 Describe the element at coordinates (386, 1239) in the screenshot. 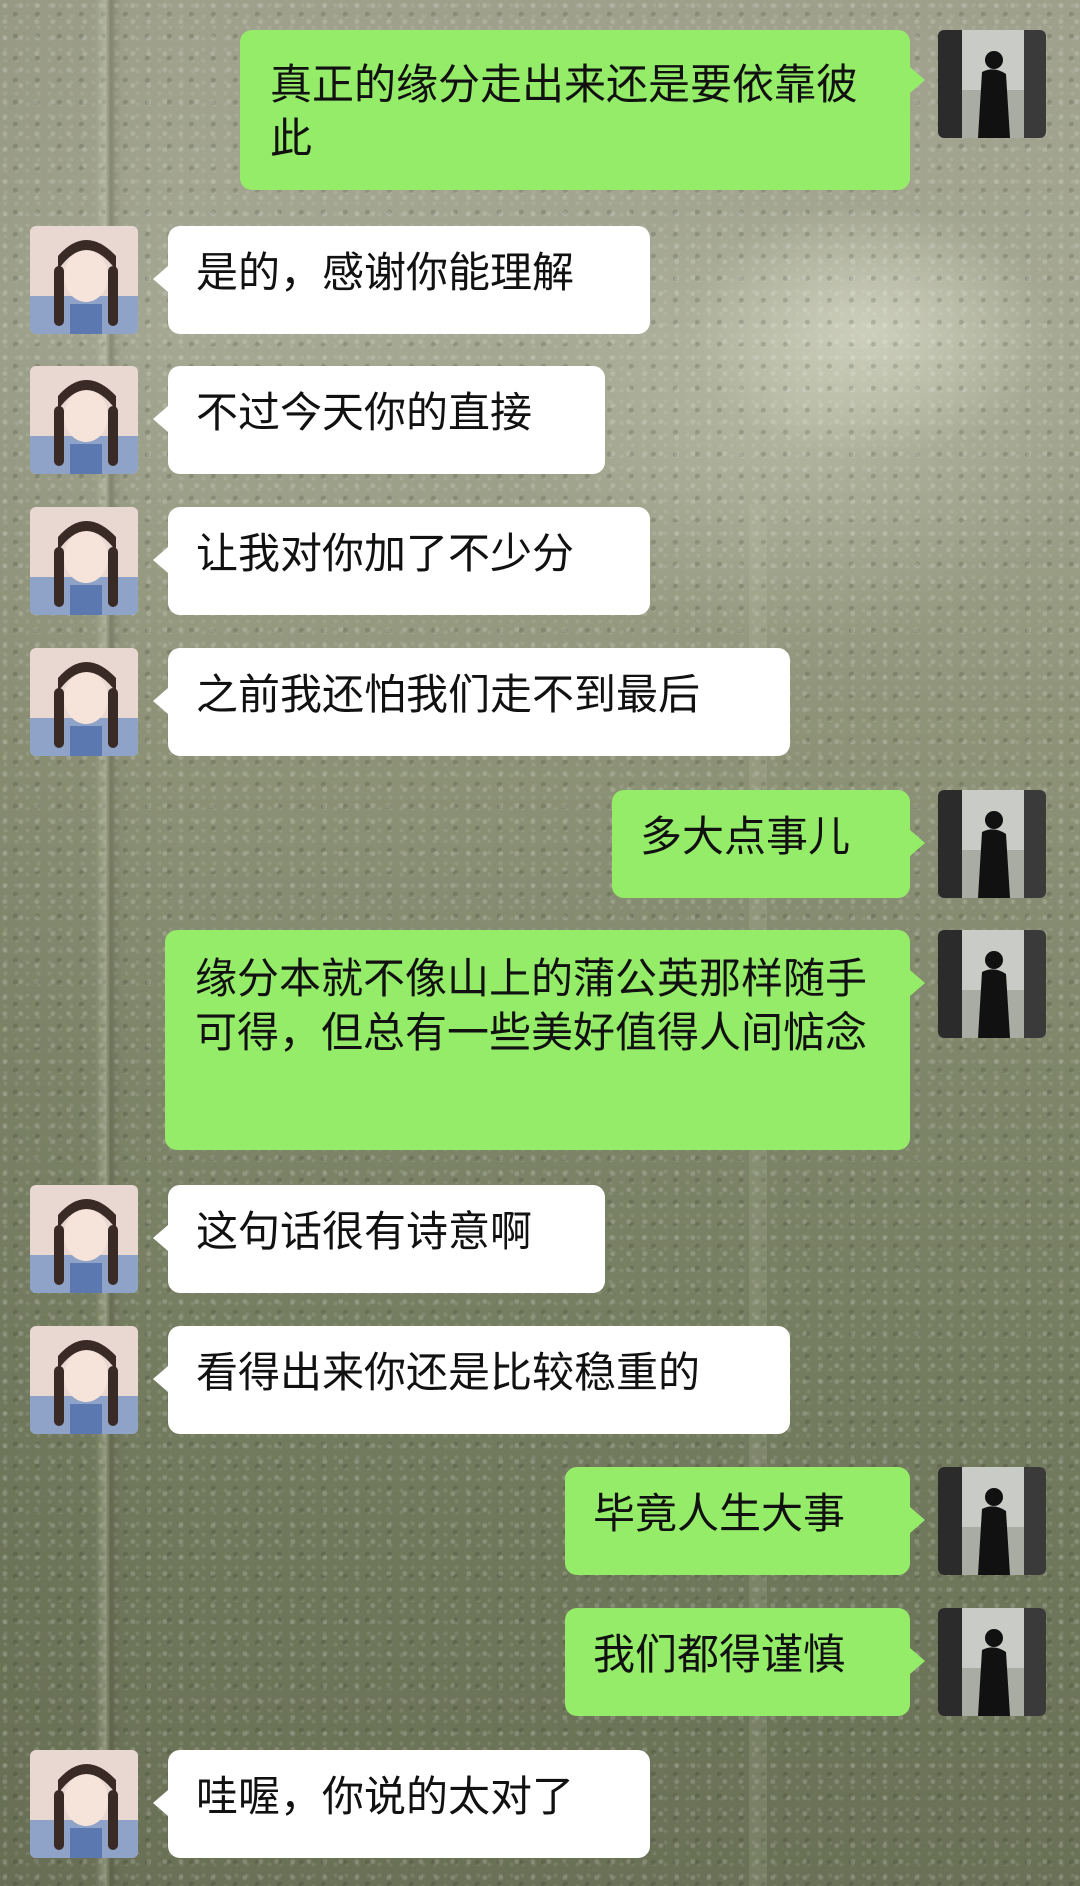

I see `incoming-bubble: 这句话很有诗意啊` at that location.